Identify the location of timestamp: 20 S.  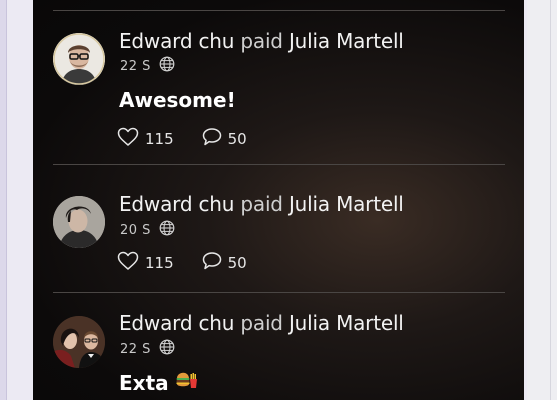
(135, 230).